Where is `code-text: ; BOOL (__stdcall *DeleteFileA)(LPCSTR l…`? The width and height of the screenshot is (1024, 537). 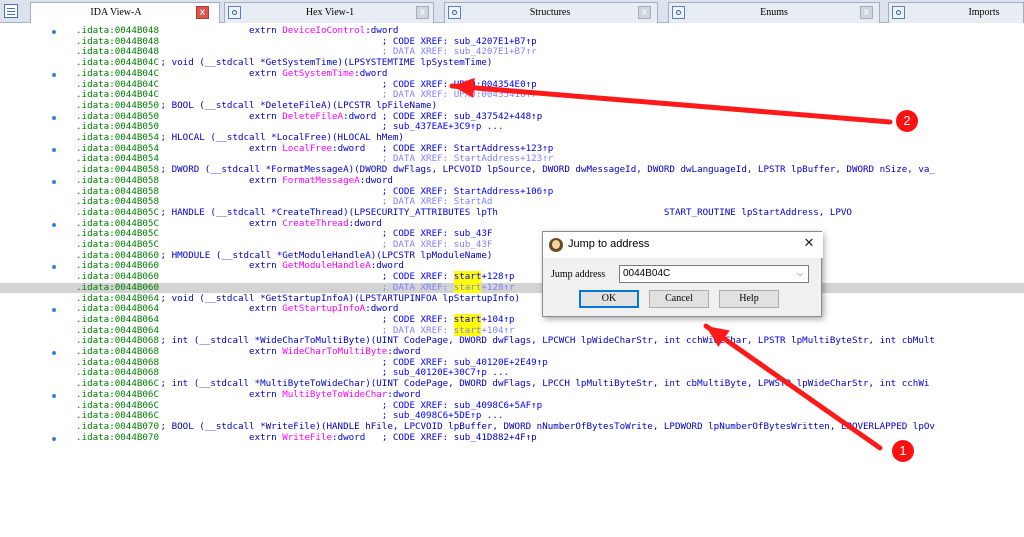 code-text: ; BOOL (__stdcall *DeleteFileA)(LPCSTR l… is located at coordinates (296, 105).